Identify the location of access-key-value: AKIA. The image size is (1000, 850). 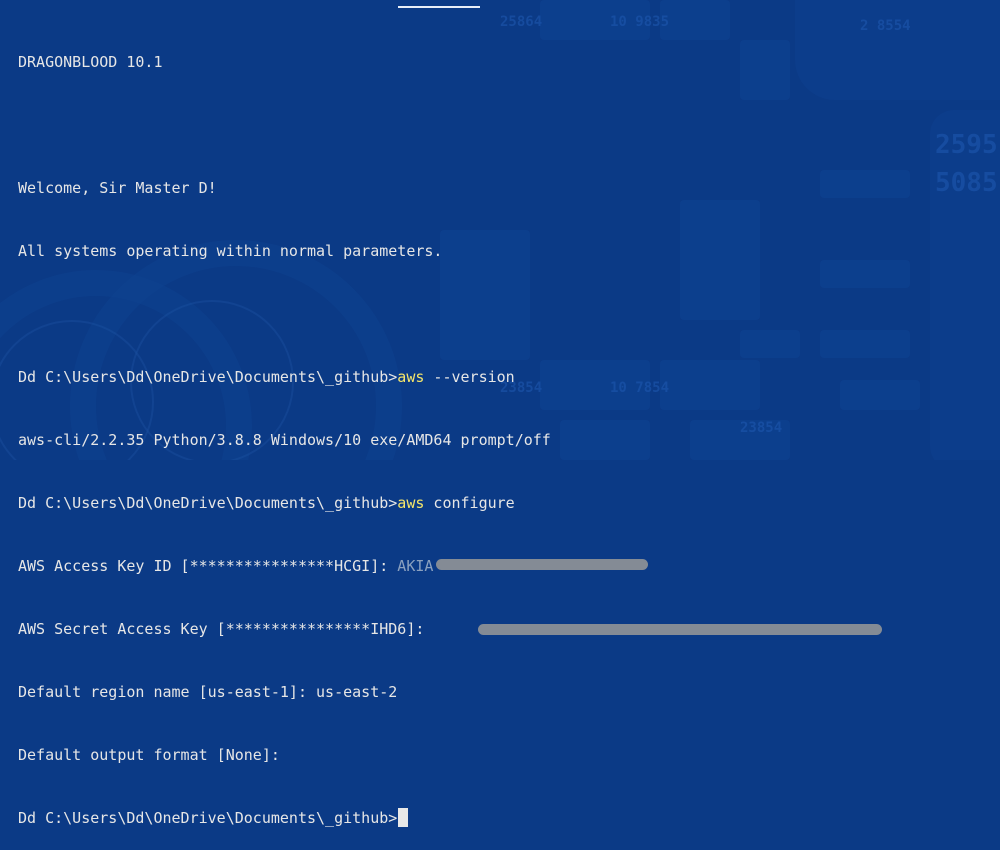
(415, 566).